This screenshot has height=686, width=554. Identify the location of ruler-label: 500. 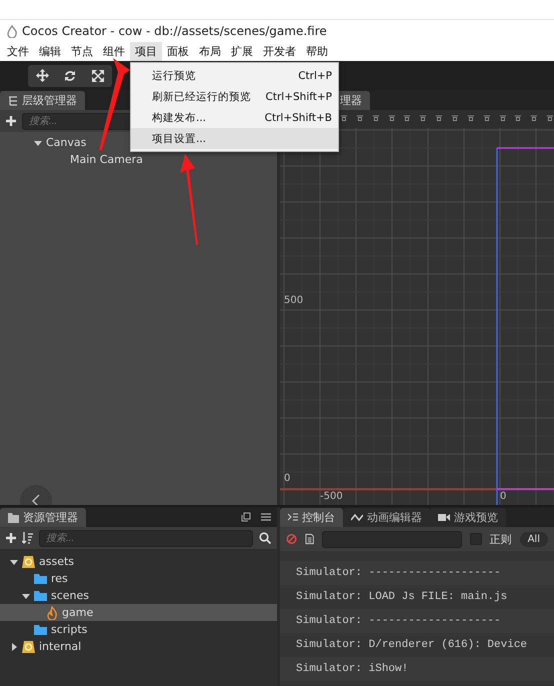
(294, 300).